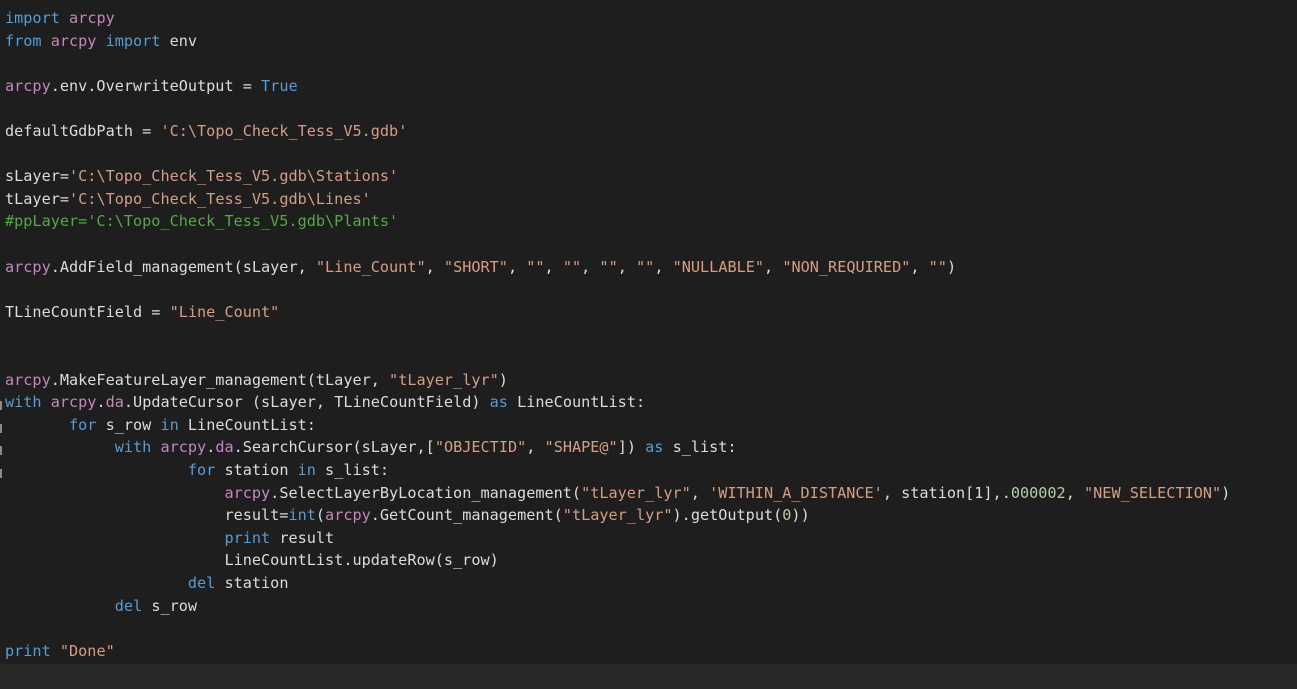 The height and width of the screenshot is (689, 1297). I want to click on code-line: print "Done", so click(60, 651).